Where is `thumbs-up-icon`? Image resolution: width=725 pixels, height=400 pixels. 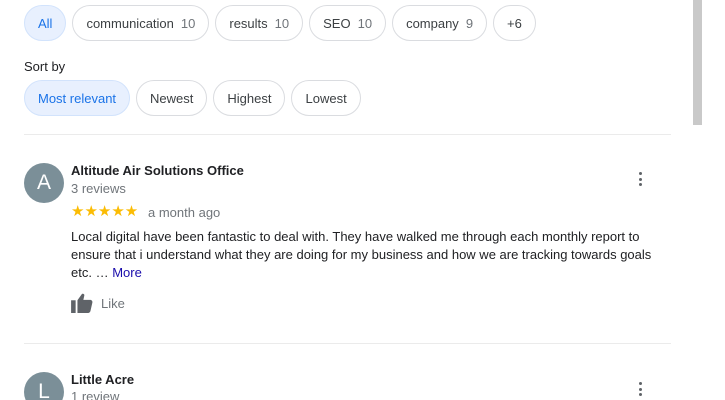 thumbs-up-icon is located at coordinates (82, 303).